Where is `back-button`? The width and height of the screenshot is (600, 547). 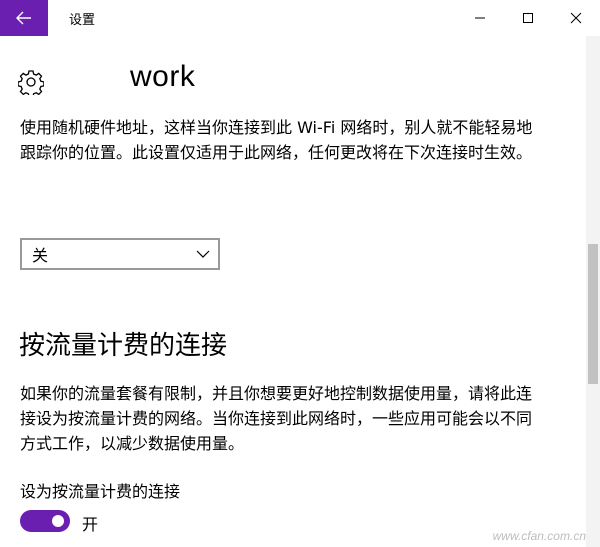
back-button is located at coordinates (24, 18).